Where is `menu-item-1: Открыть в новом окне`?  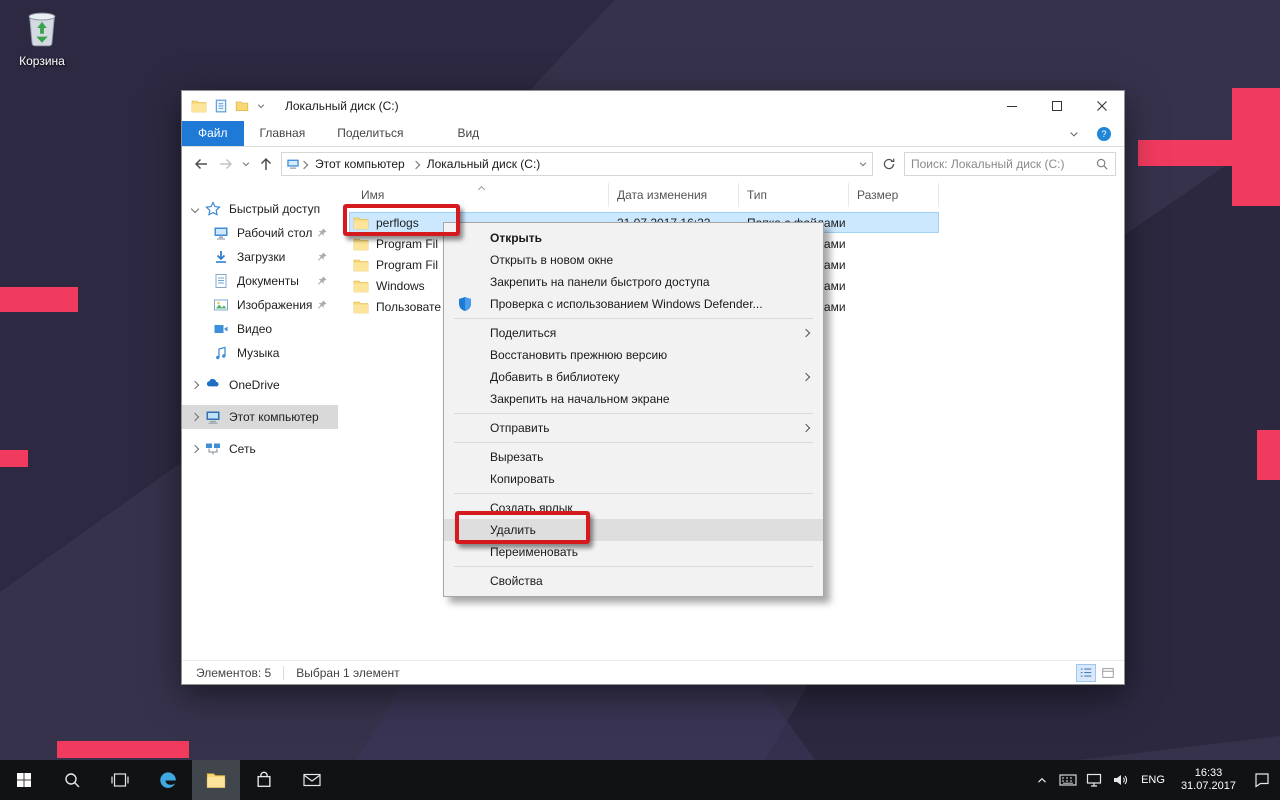
menu-item-1: Открыть в новом окне is located at coordinates (633, 260).